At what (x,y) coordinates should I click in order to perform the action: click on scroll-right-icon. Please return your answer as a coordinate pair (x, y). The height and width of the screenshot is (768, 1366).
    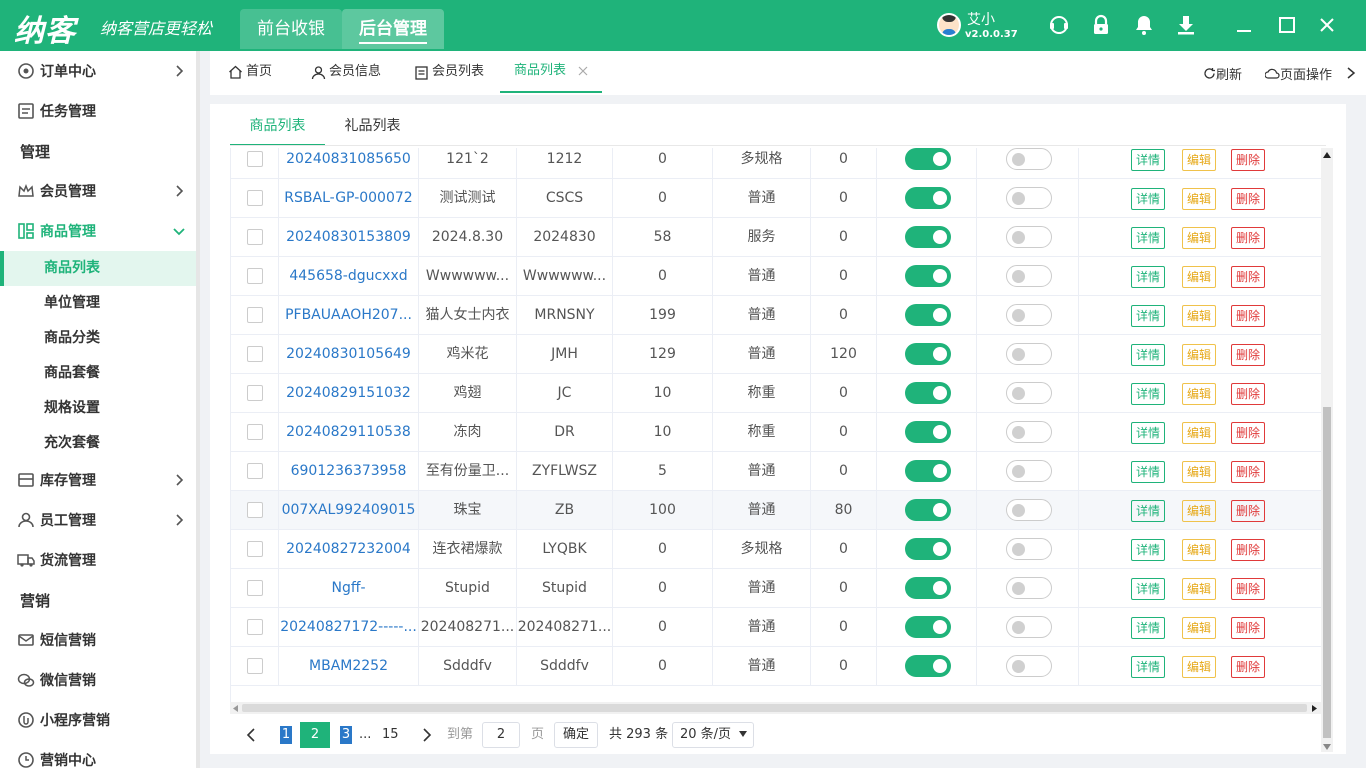
    Looking at the image, I should click on (1314, 708).